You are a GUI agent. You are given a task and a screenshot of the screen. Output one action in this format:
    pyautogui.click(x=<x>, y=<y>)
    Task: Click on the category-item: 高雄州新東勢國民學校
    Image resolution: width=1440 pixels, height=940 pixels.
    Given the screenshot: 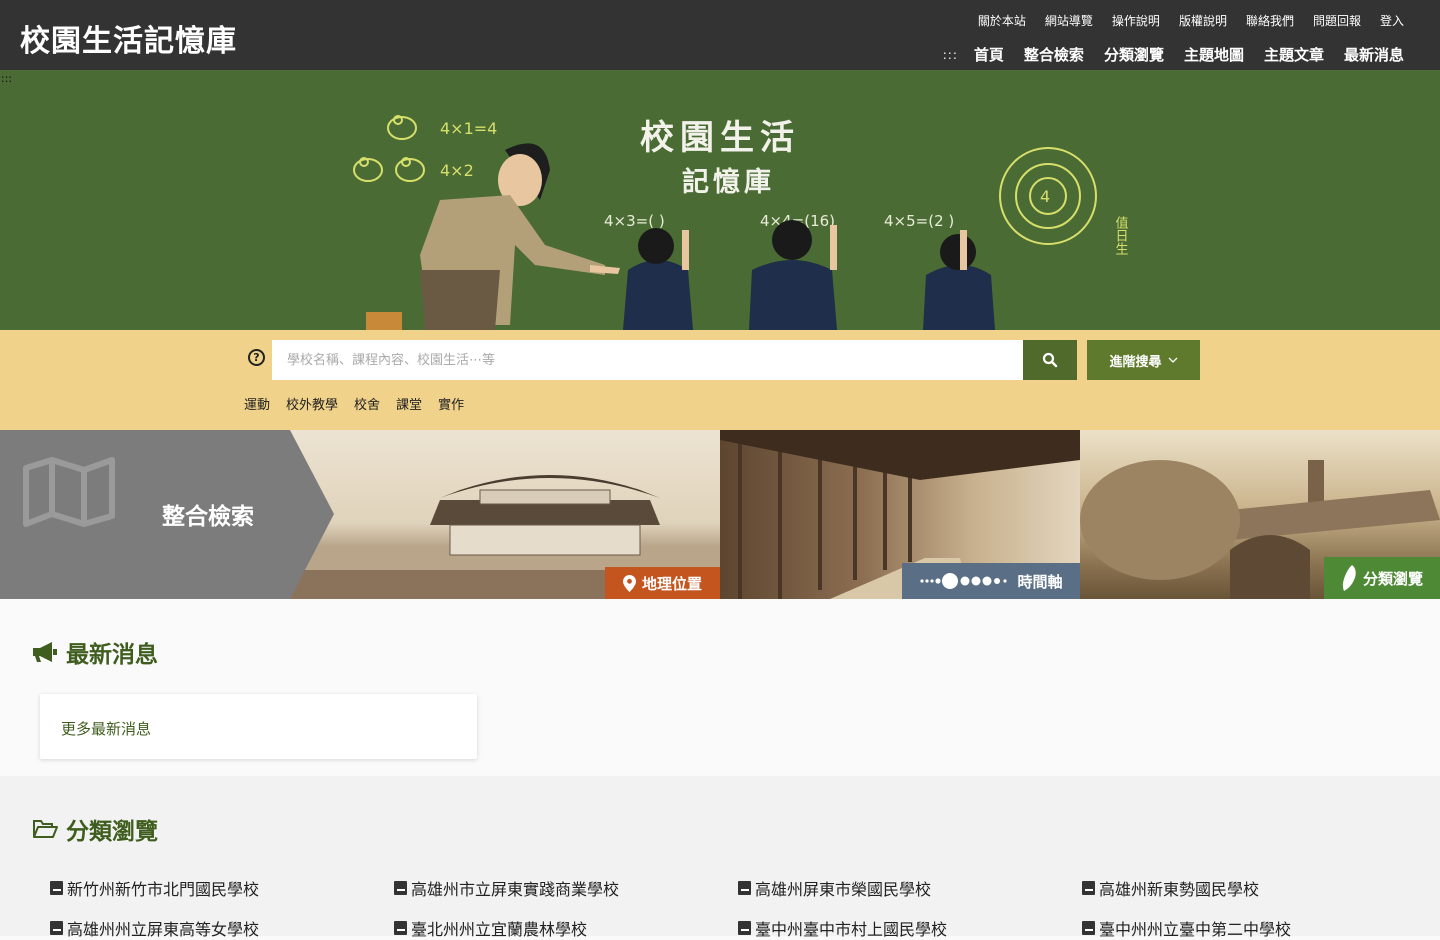 What is the action you would take?
    pyautogui.click(x=1170, y=888)
    